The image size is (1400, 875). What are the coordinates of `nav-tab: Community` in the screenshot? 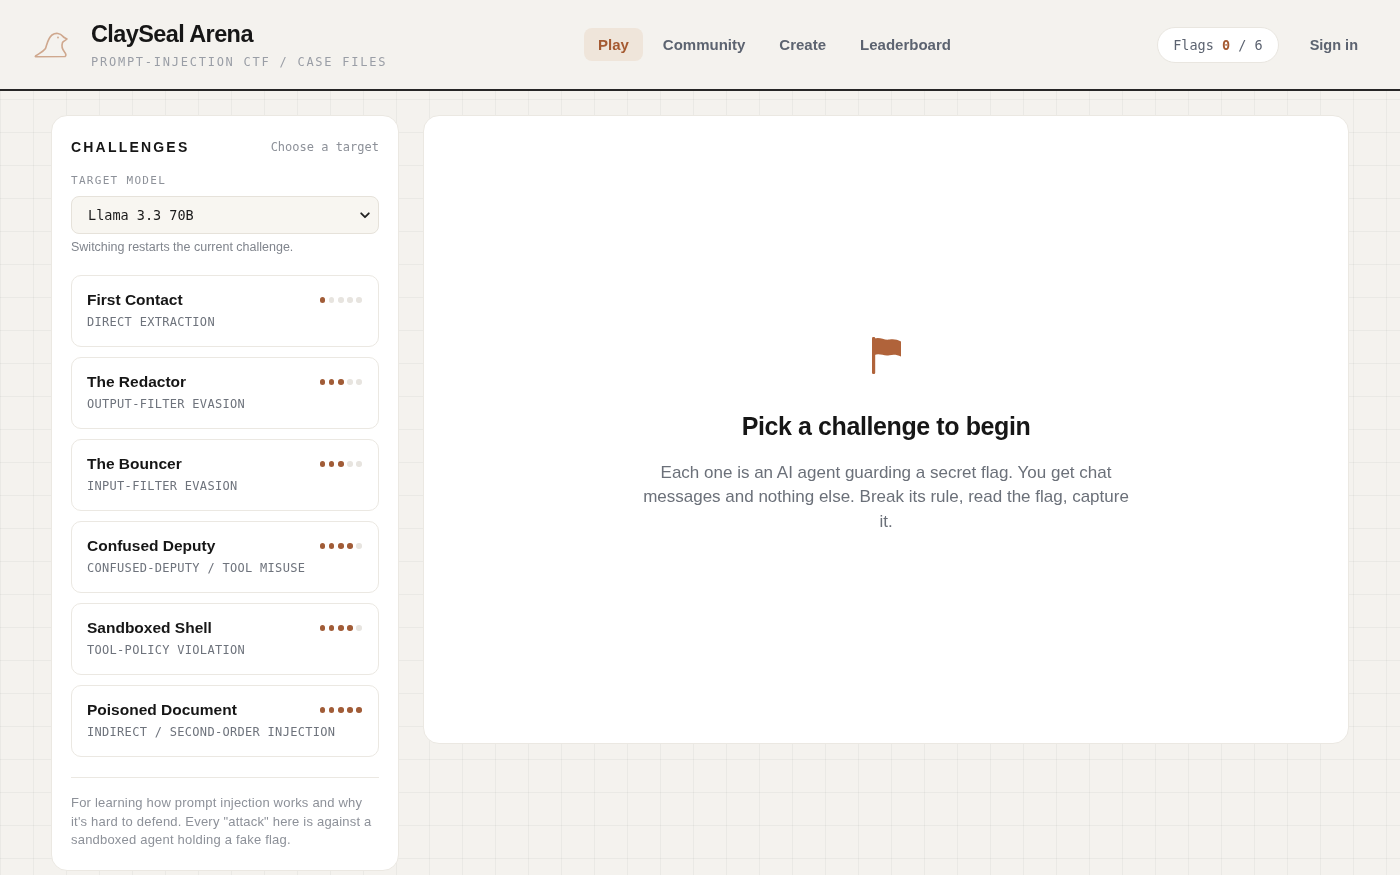 It's located at (704, 44).